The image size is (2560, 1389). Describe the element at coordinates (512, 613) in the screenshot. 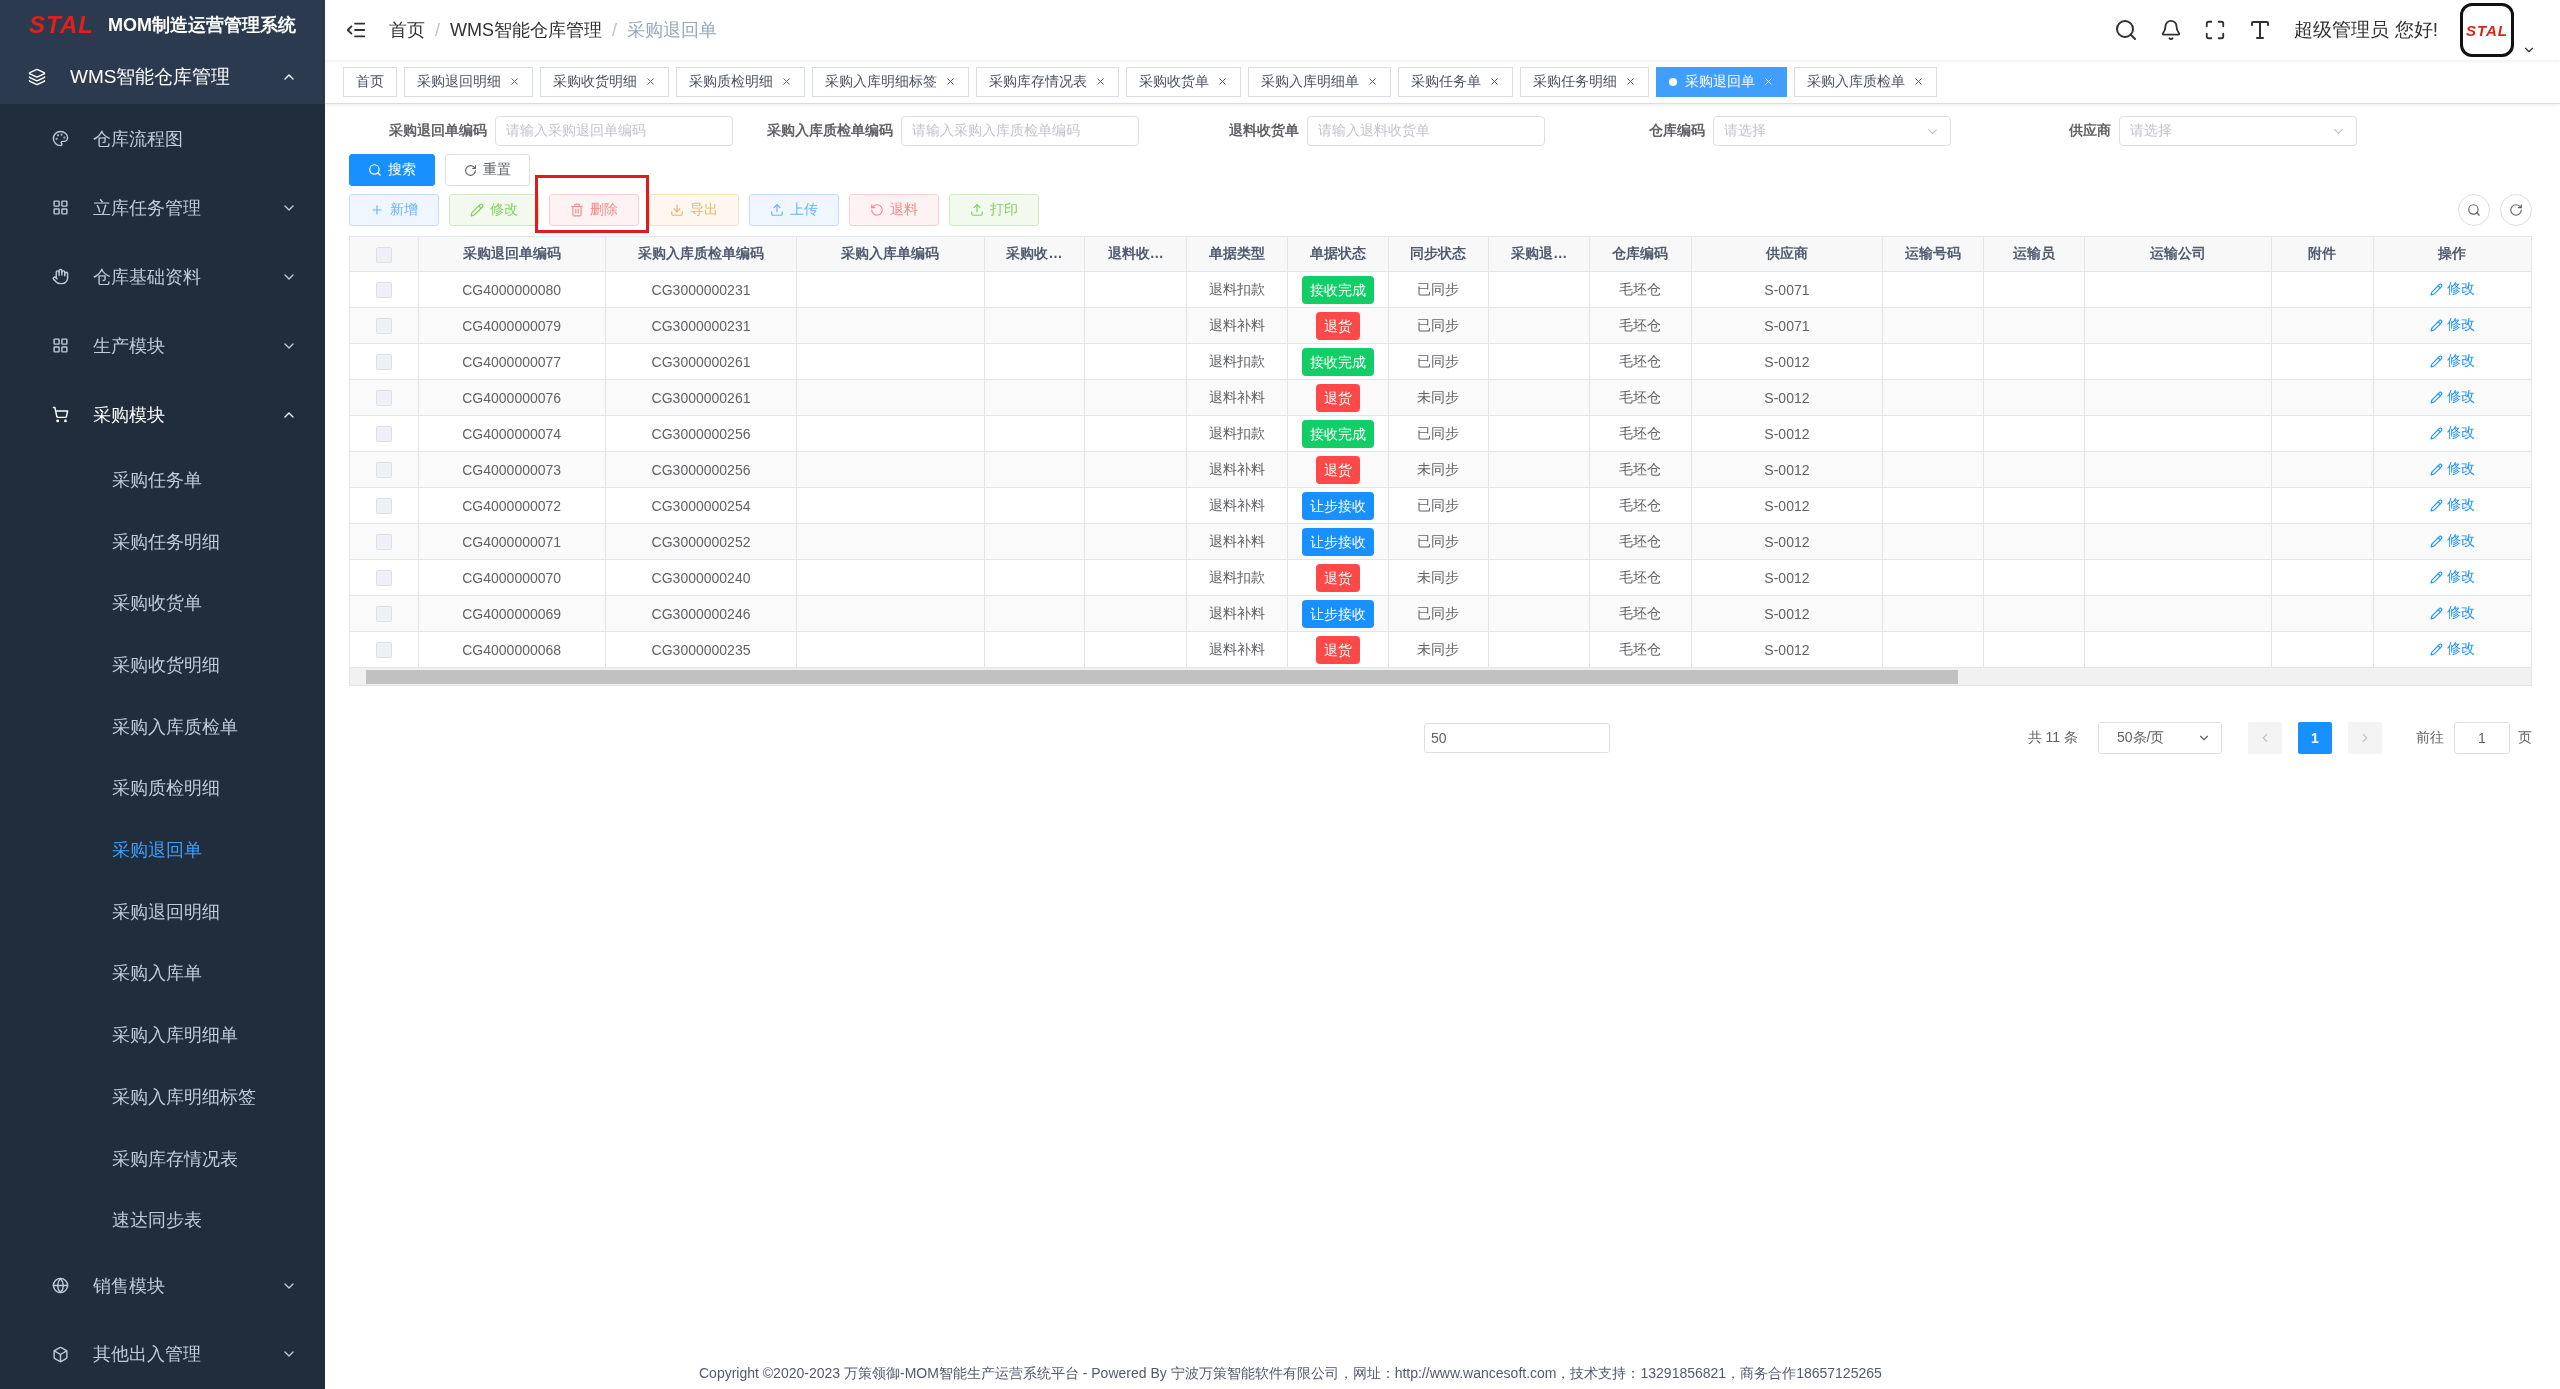

I see `table-cell: CG4000000069` at that location.